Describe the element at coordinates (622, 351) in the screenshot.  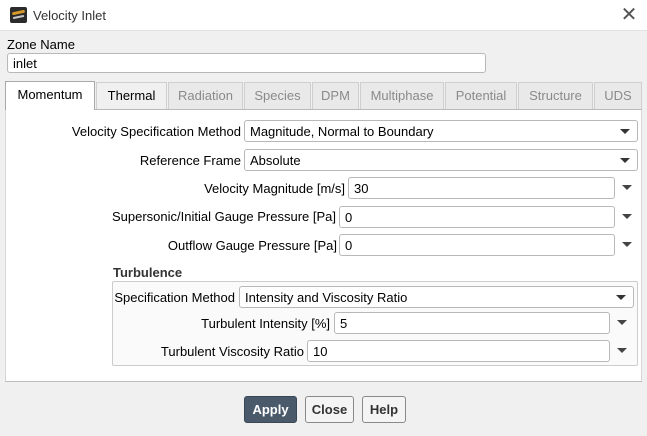
I see `turbulent-viscosity-options-icon` at that location.